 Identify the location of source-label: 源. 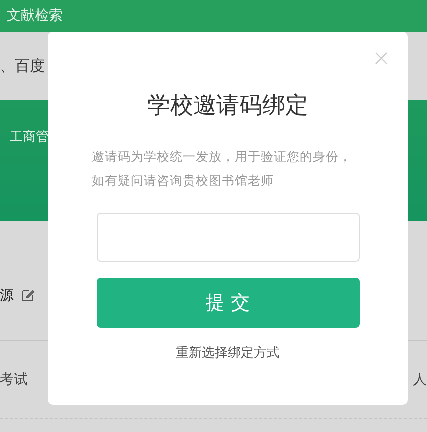
(7, 295).